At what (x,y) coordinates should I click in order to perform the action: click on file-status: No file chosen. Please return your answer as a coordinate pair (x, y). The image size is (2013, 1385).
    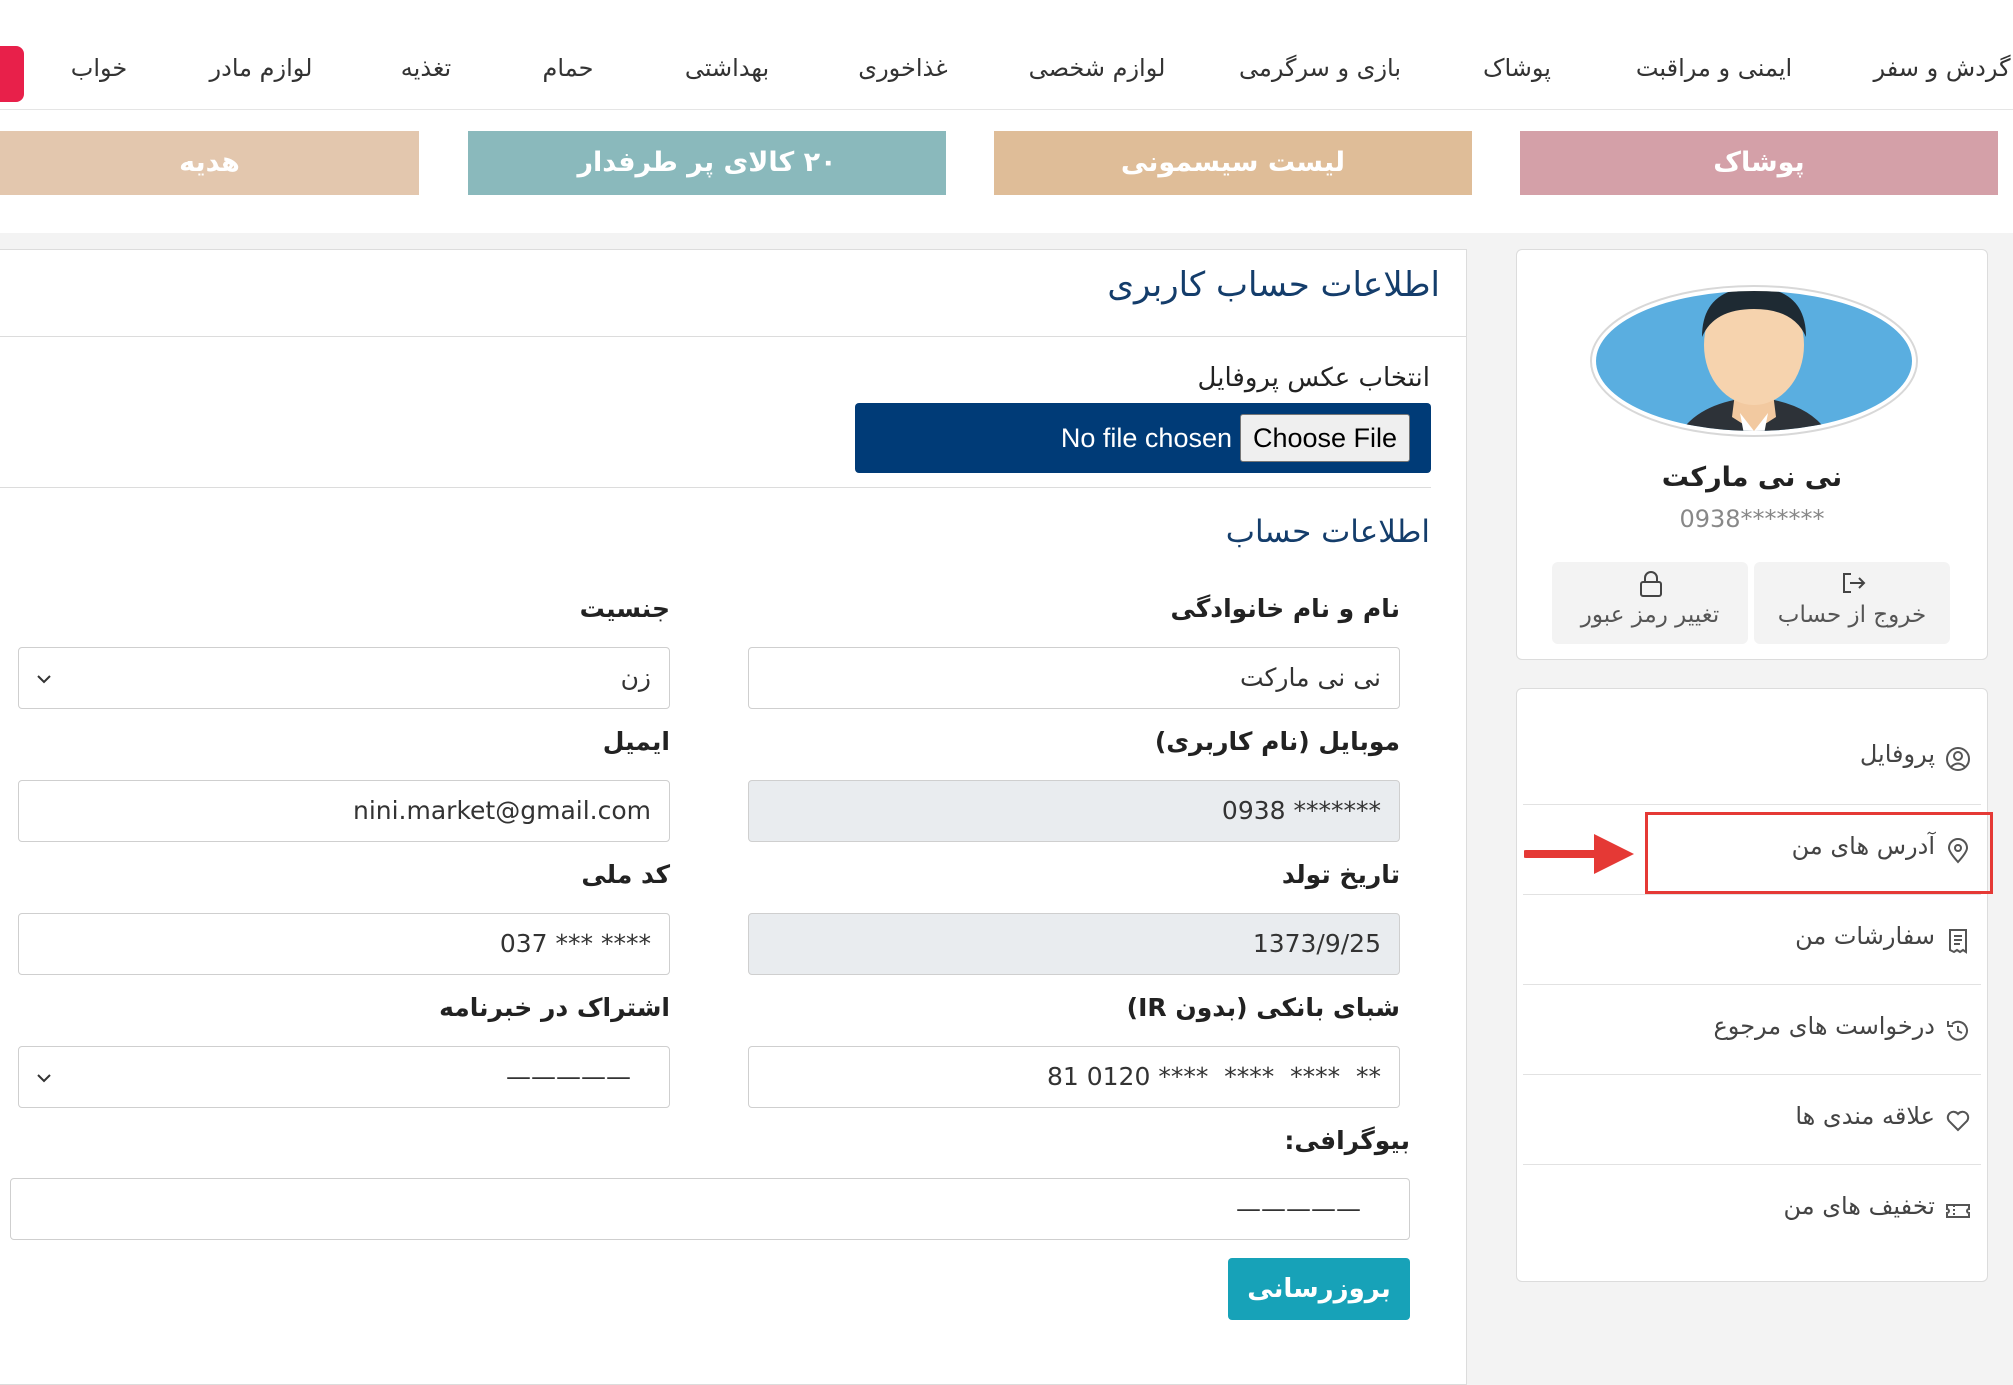
    Looking at the image, I should click on (1146, 438).